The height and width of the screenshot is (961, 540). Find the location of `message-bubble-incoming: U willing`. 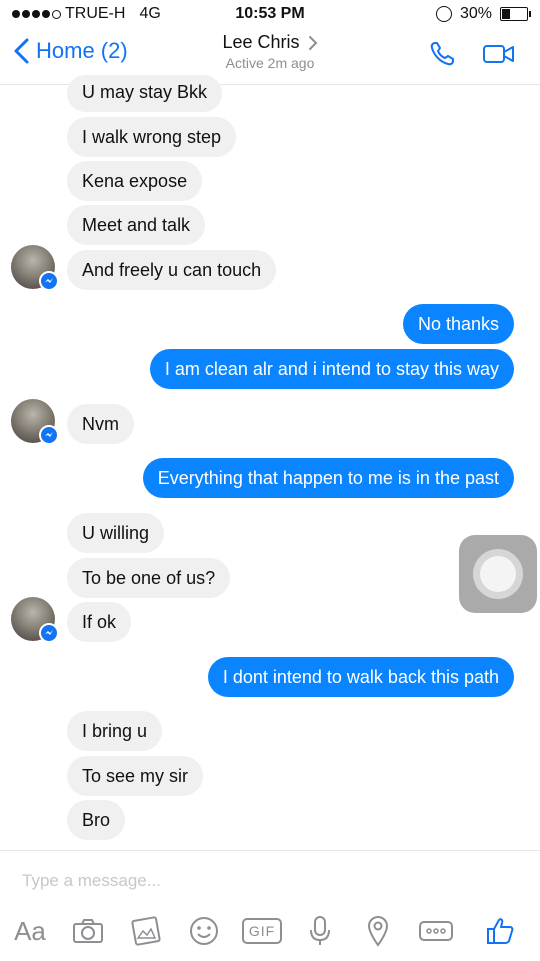

message-bubble-incoming: U willing is located at coordinates (116, 533).